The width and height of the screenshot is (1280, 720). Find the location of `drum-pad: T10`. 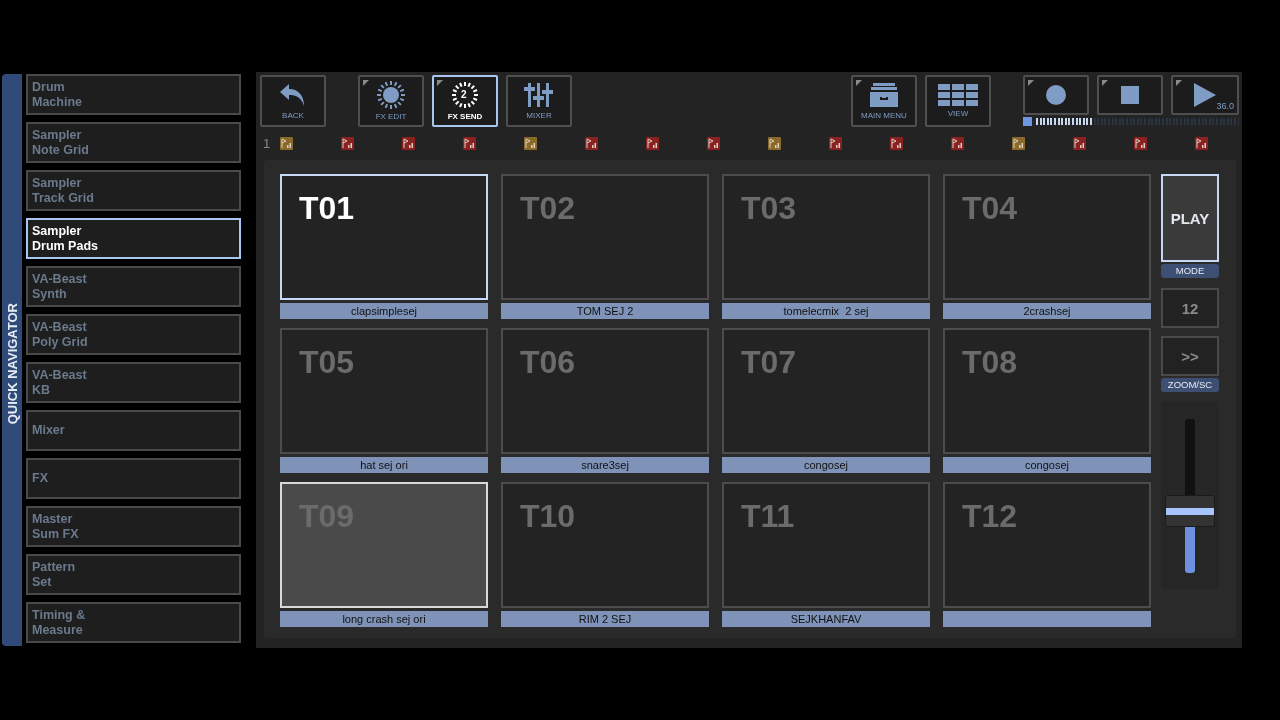

drum-pad: T10 is located at coordinates (605, 545).